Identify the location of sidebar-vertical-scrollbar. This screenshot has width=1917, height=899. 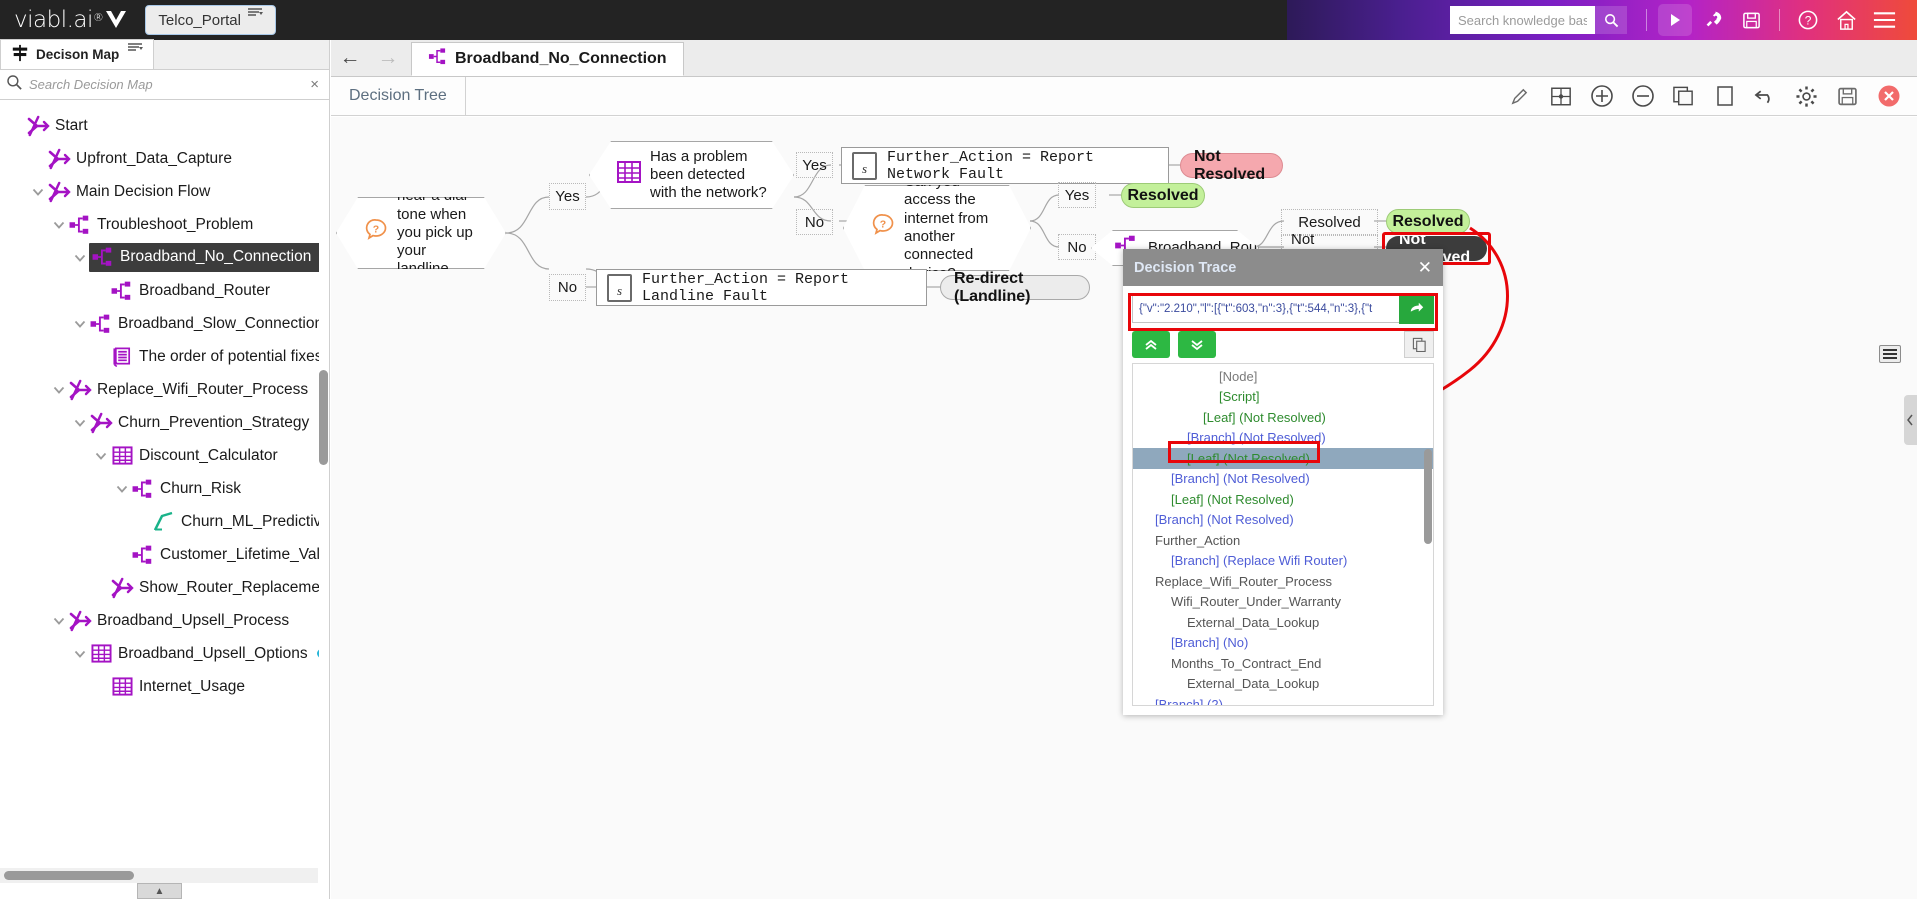
(323, 417).